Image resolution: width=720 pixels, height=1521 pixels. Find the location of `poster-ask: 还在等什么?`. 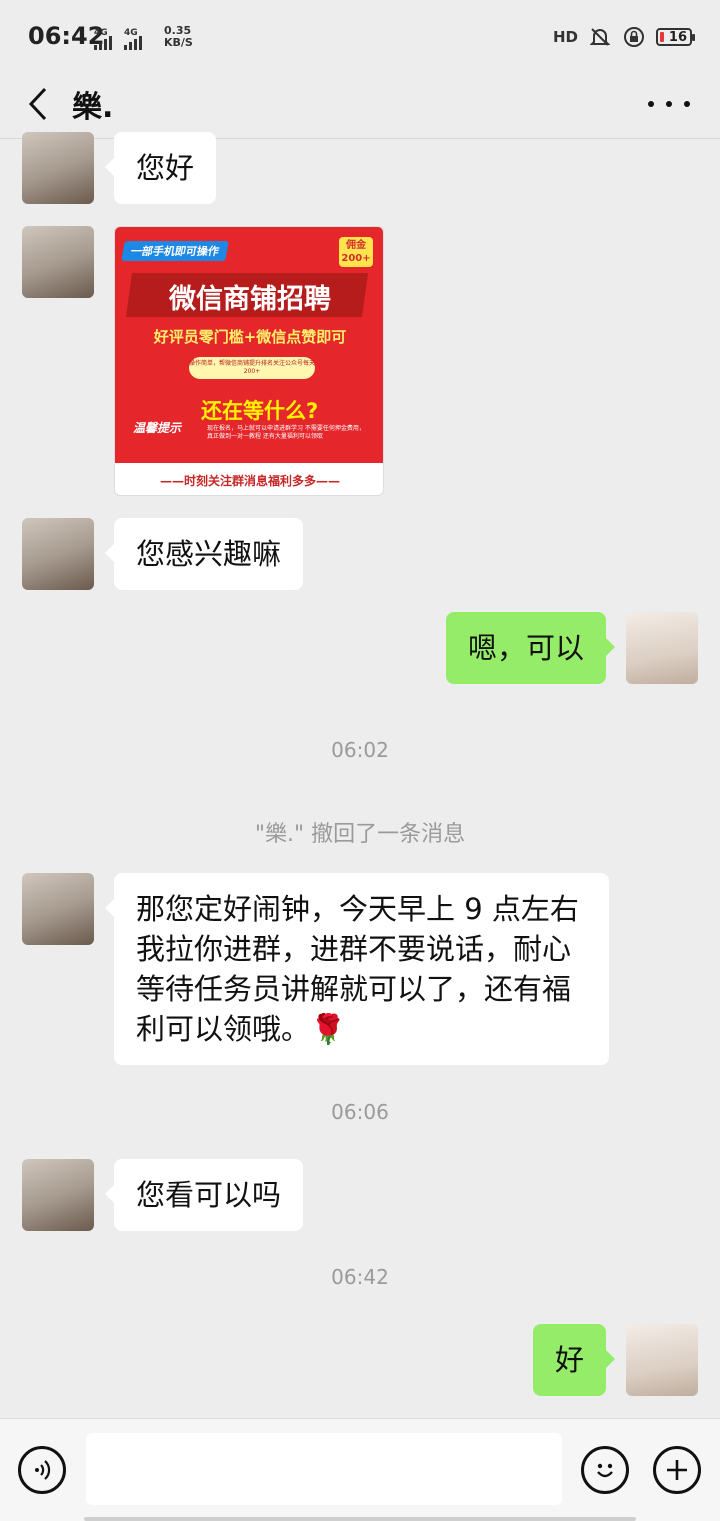

poster-ask: 还在等什么? is located at coordinates (260, 411).